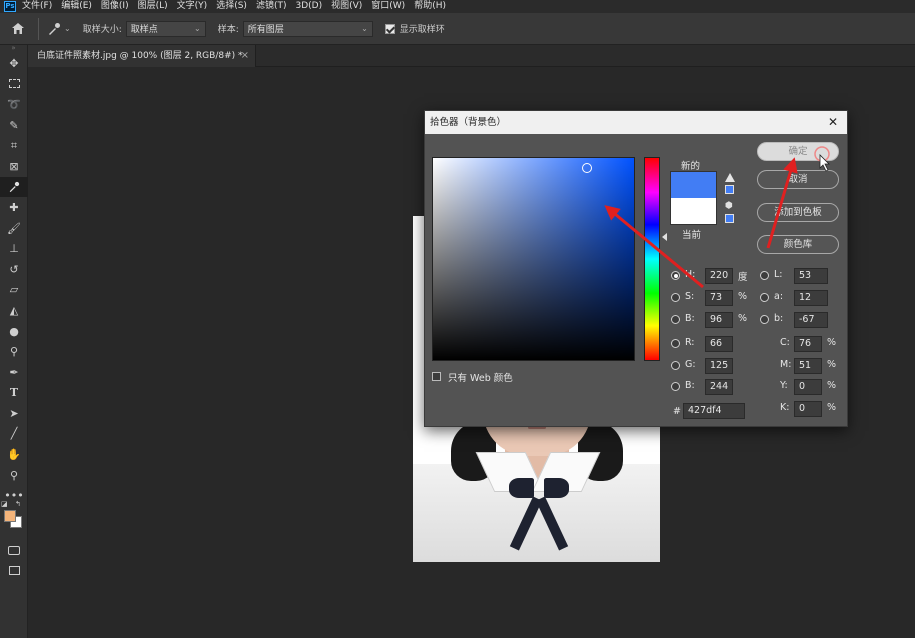 The width and height of the screenshot is (915, 638). Describe the element at coordinates (691, 166) in the screenshot. I see `new-color-label: 新的` at that location.